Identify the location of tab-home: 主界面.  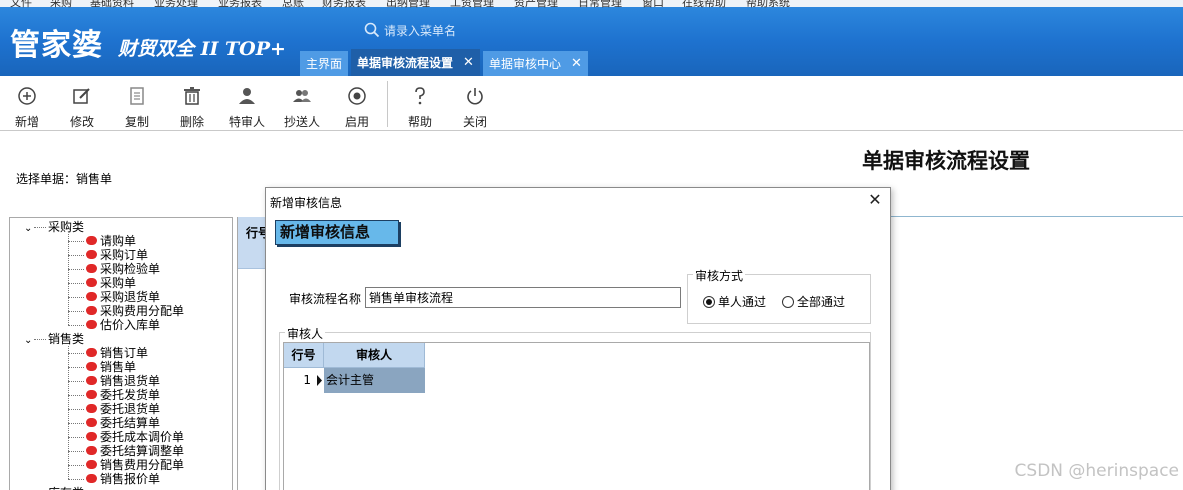
(324, 63).